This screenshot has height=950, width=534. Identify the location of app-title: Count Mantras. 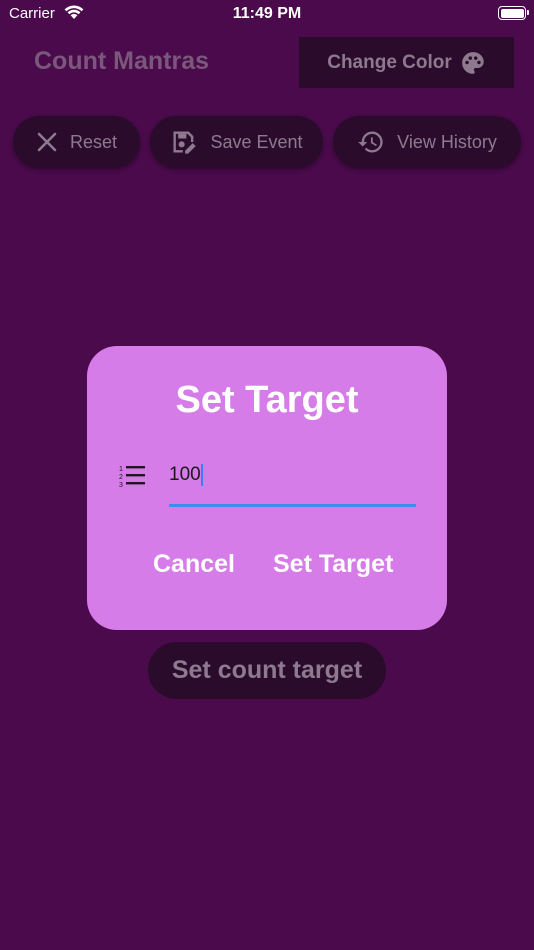
(121, 61).